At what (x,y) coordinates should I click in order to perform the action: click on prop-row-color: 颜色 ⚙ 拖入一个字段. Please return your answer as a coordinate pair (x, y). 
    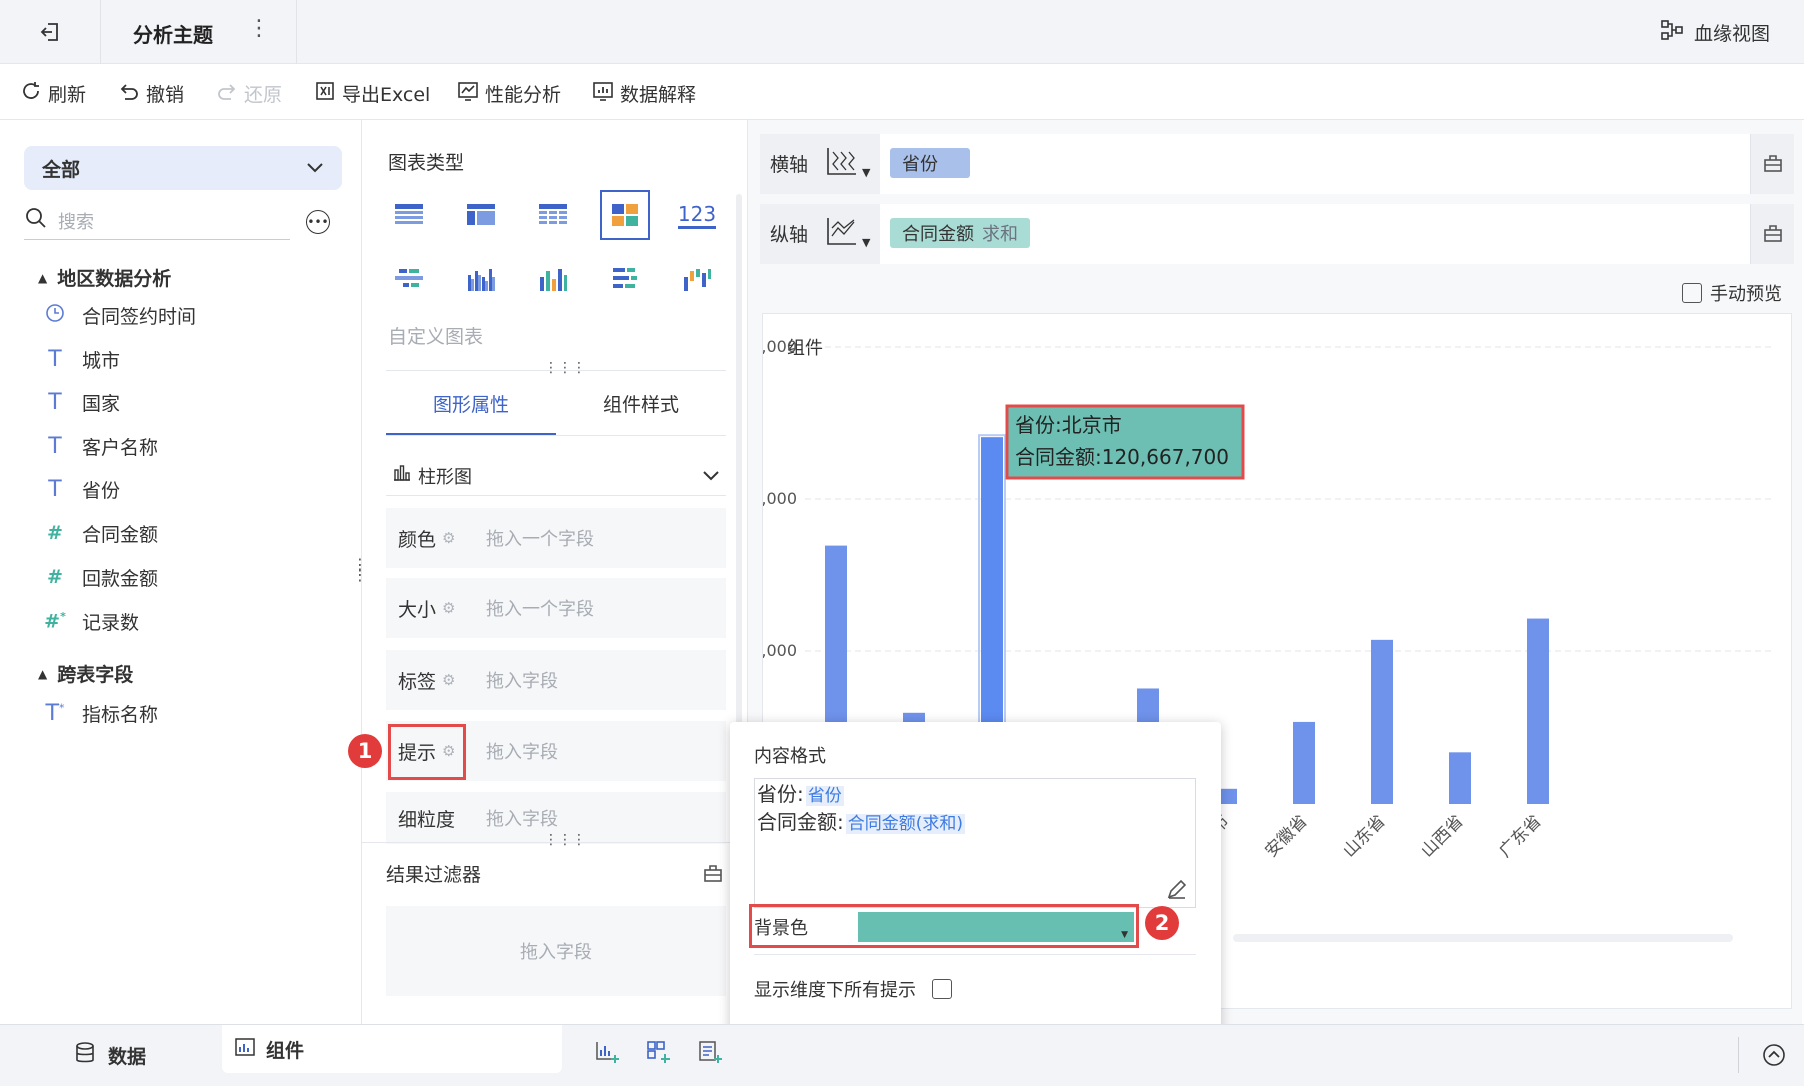
    Looking at the image, I should click on (556, 538).